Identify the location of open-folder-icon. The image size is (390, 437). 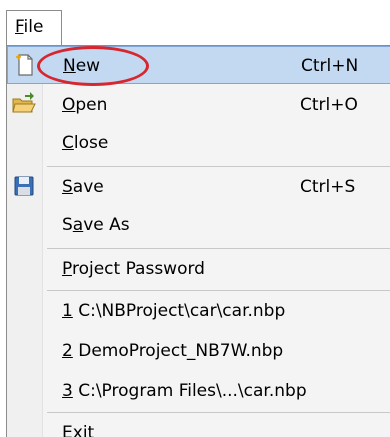
(24, 102).